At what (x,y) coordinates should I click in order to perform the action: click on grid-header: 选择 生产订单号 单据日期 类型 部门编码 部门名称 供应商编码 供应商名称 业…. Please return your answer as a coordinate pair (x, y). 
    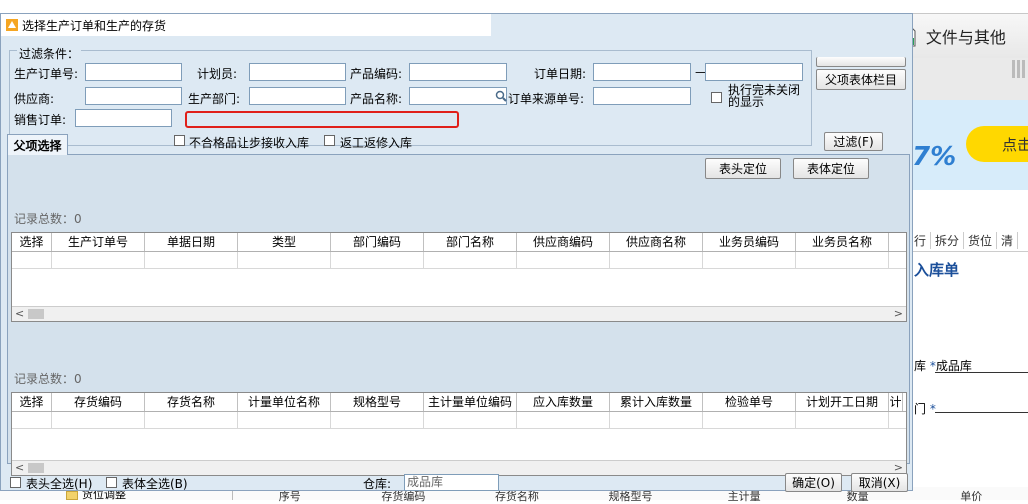
    Looking at the image, I should click on (459, 242).